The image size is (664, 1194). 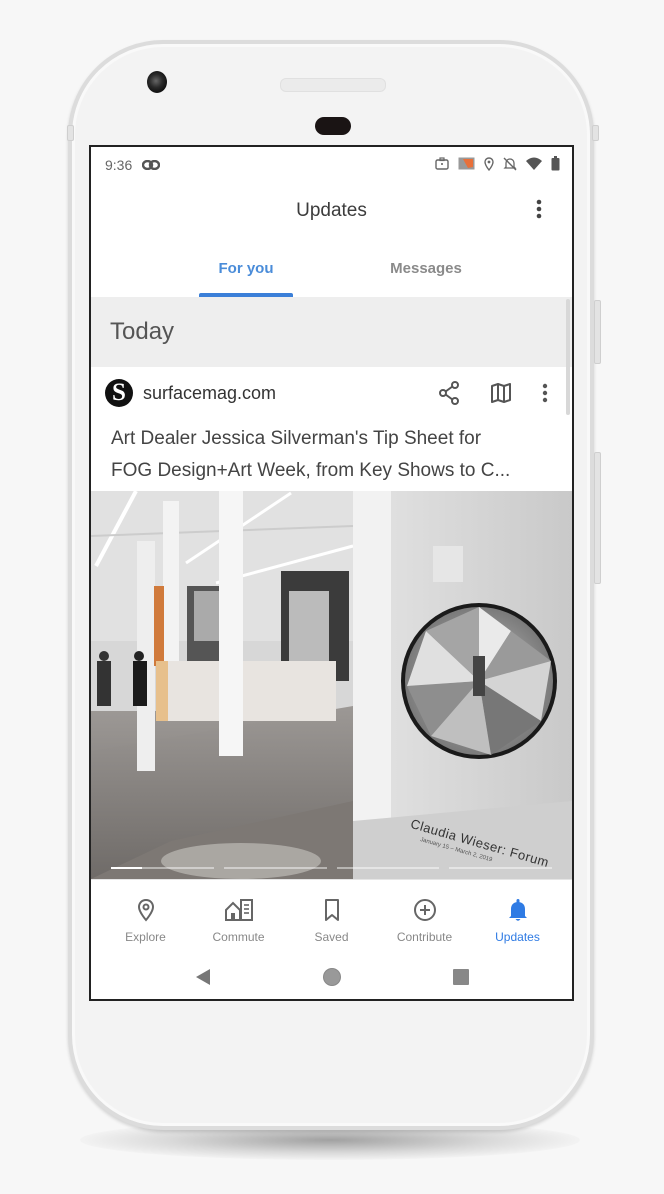 What do you see at coordinates (331, 268) in the screenshot?
I see `tab-bar: For you Messages` at bounding box center [331, 268].